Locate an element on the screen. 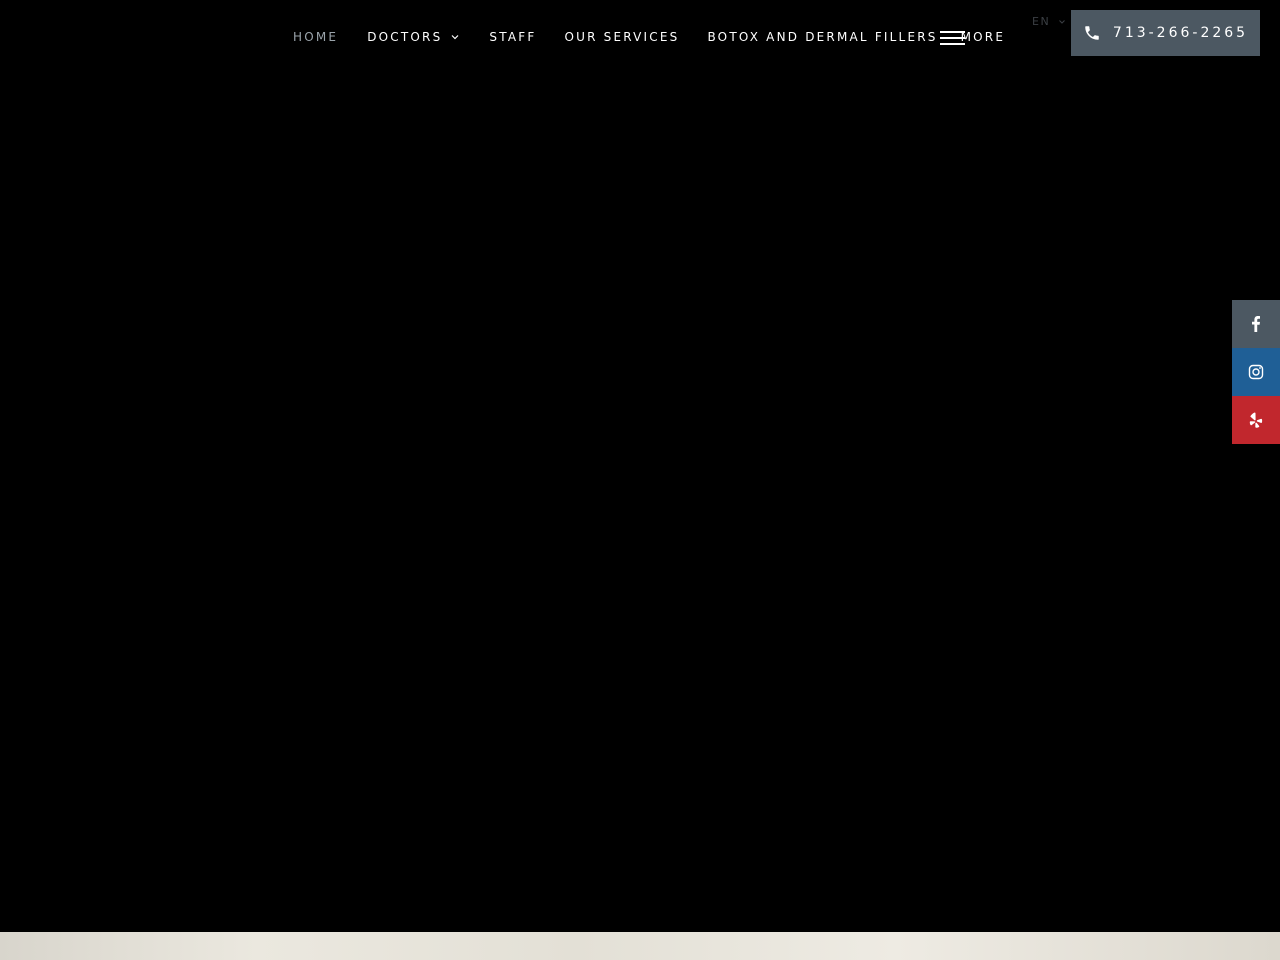 Image resolution: width=1280 pixels, height=960 pixels. phone-icon is located at coordinates (1092, 33).